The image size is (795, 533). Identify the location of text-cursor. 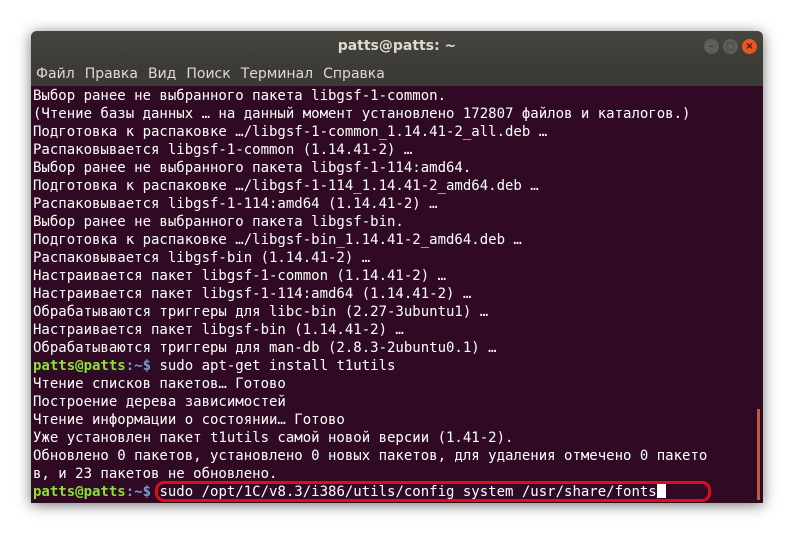
(661, 490).